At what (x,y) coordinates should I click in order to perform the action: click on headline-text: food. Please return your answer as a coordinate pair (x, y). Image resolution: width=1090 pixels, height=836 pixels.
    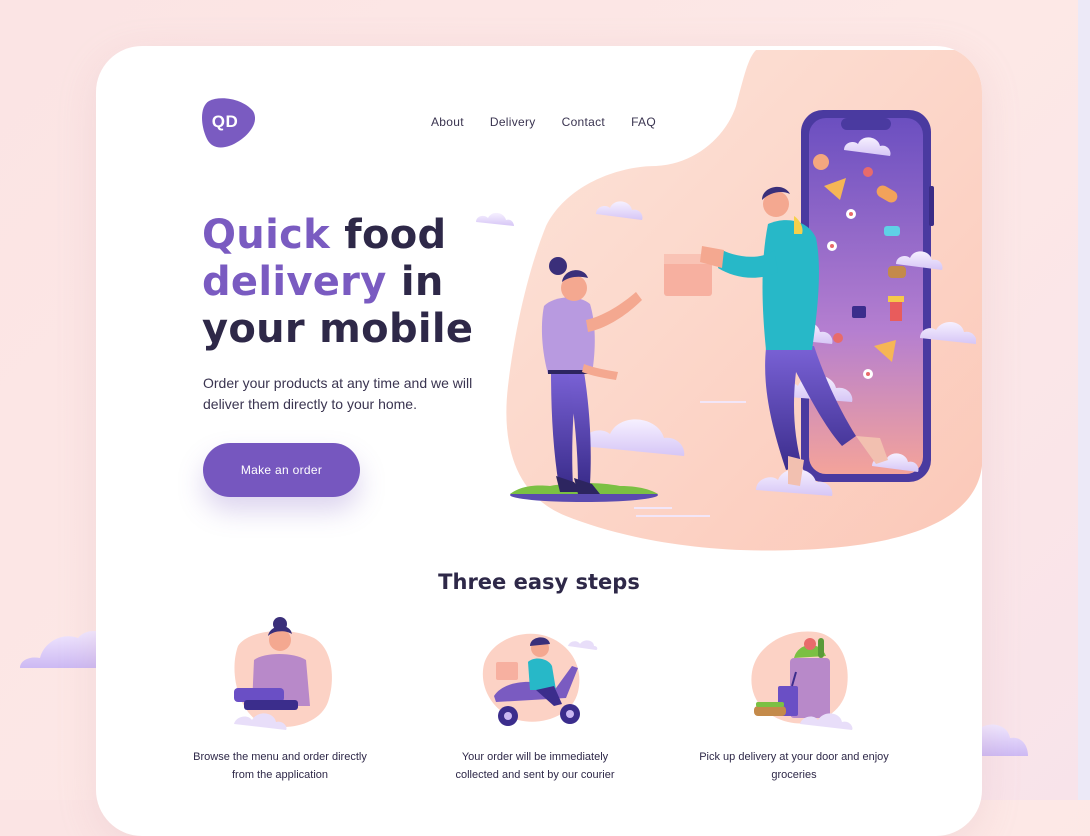
    Looking at the image, I should click on (388, 235).